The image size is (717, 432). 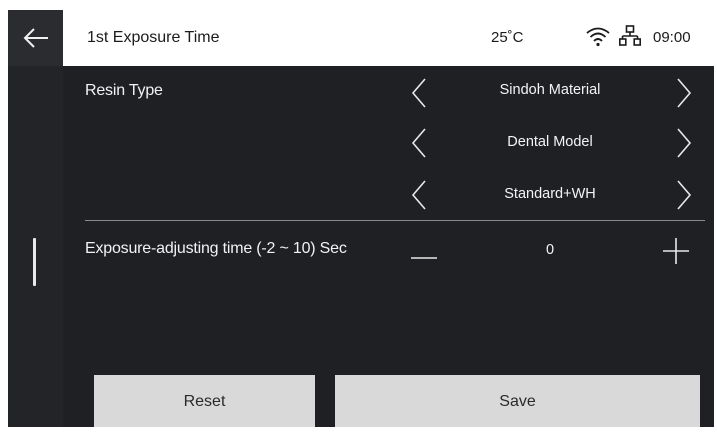 I want to click on clock: 09:00, so click(x=672, y=37).